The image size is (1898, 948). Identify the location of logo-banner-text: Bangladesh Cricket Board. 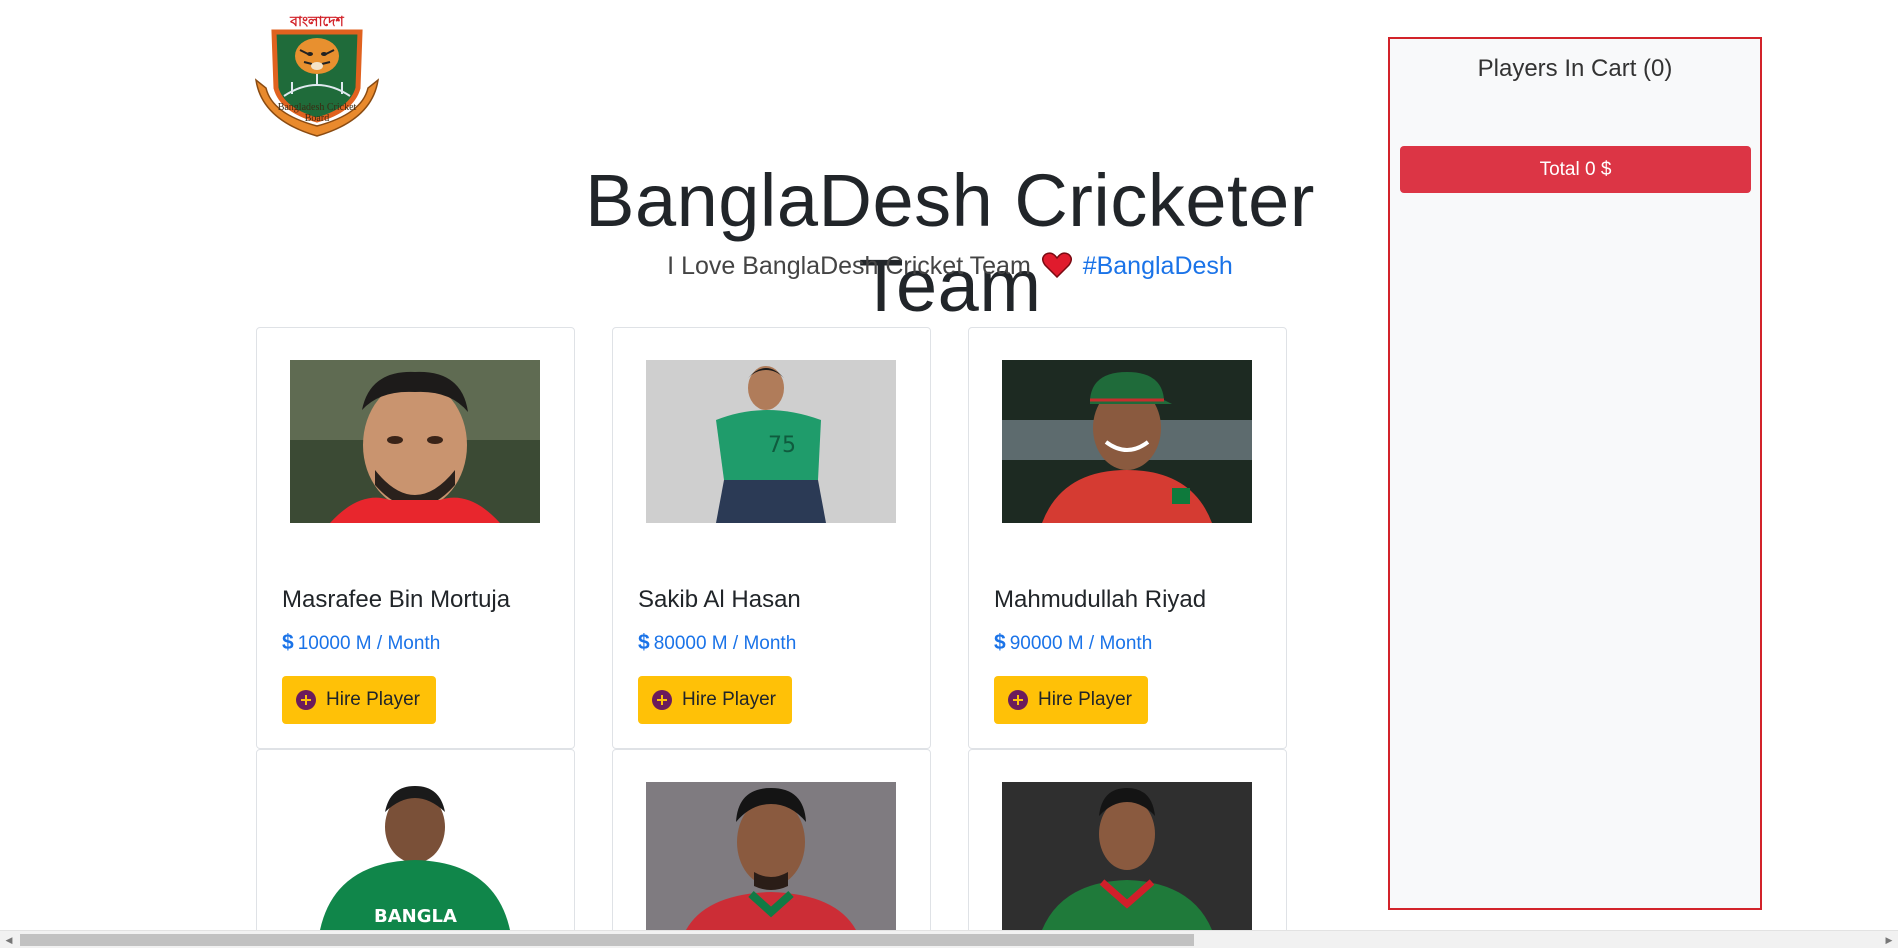
(317, 113).